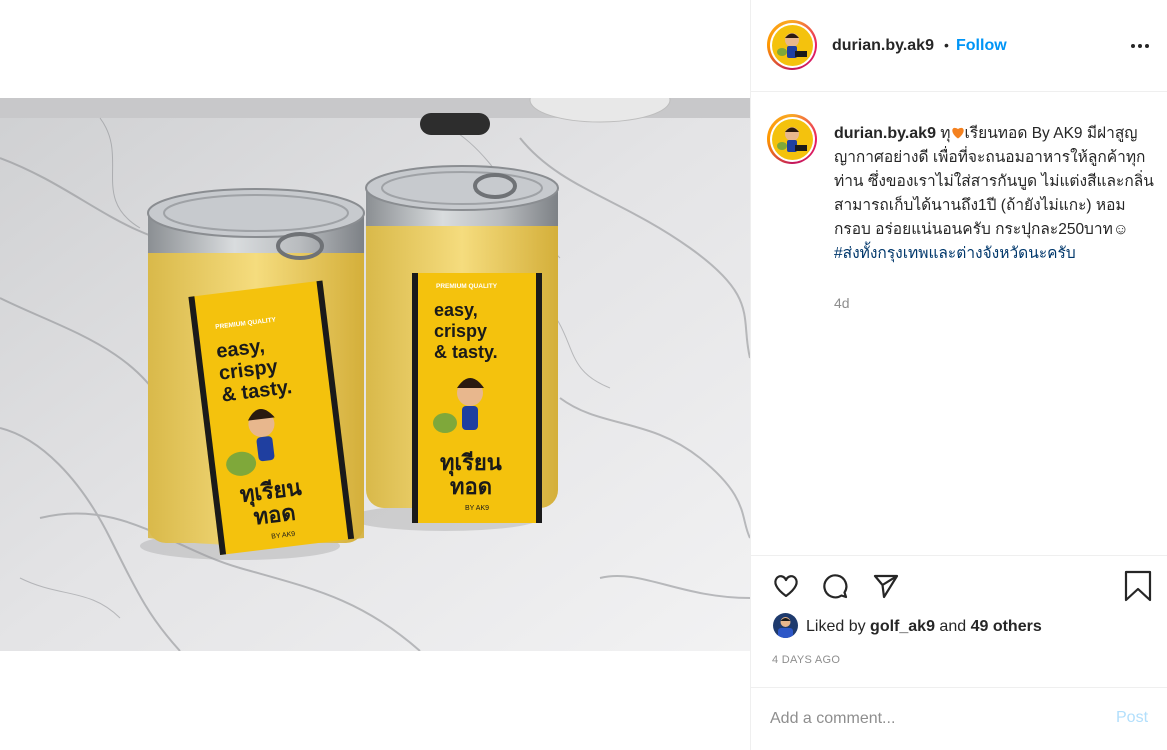 The width and height of the screenshot is (1167, 750). What do you see at coordinates (957, 133) in the screenshot?
I see `orange-heart-icon` at bounding box center [957, 133].